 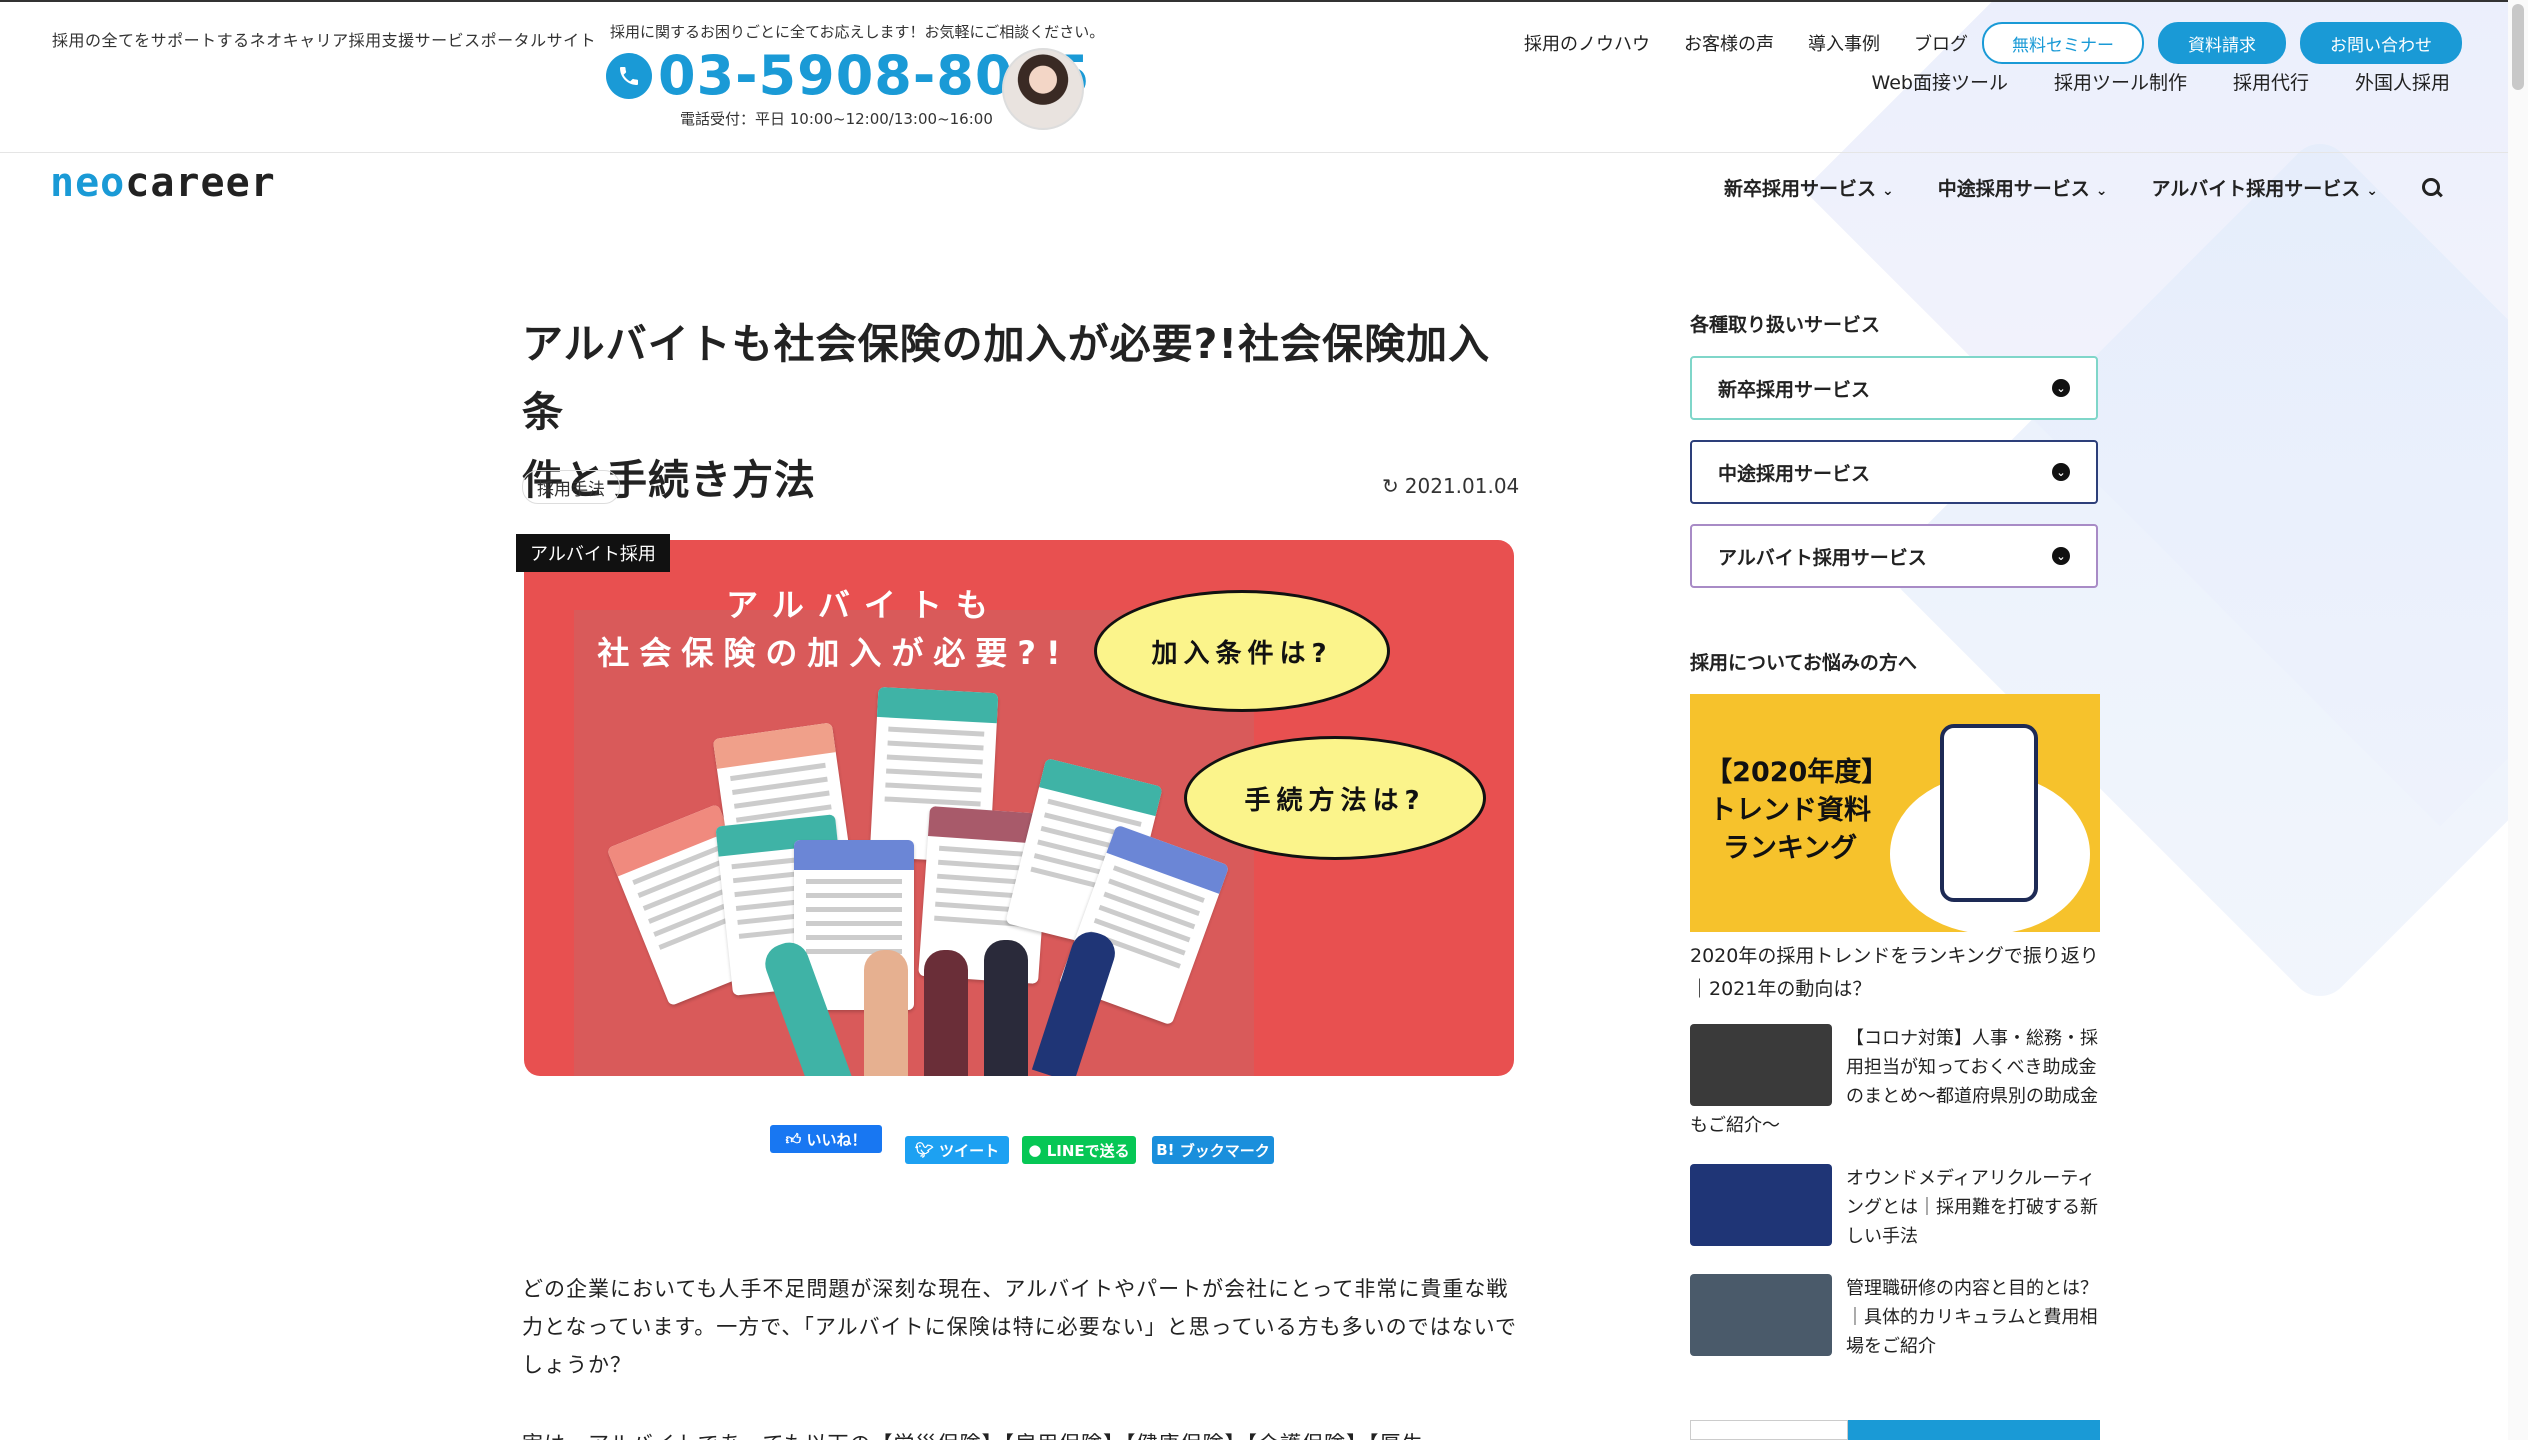 I want to click on request-docs-button: 資料請求, so click(x=2222, y=43).